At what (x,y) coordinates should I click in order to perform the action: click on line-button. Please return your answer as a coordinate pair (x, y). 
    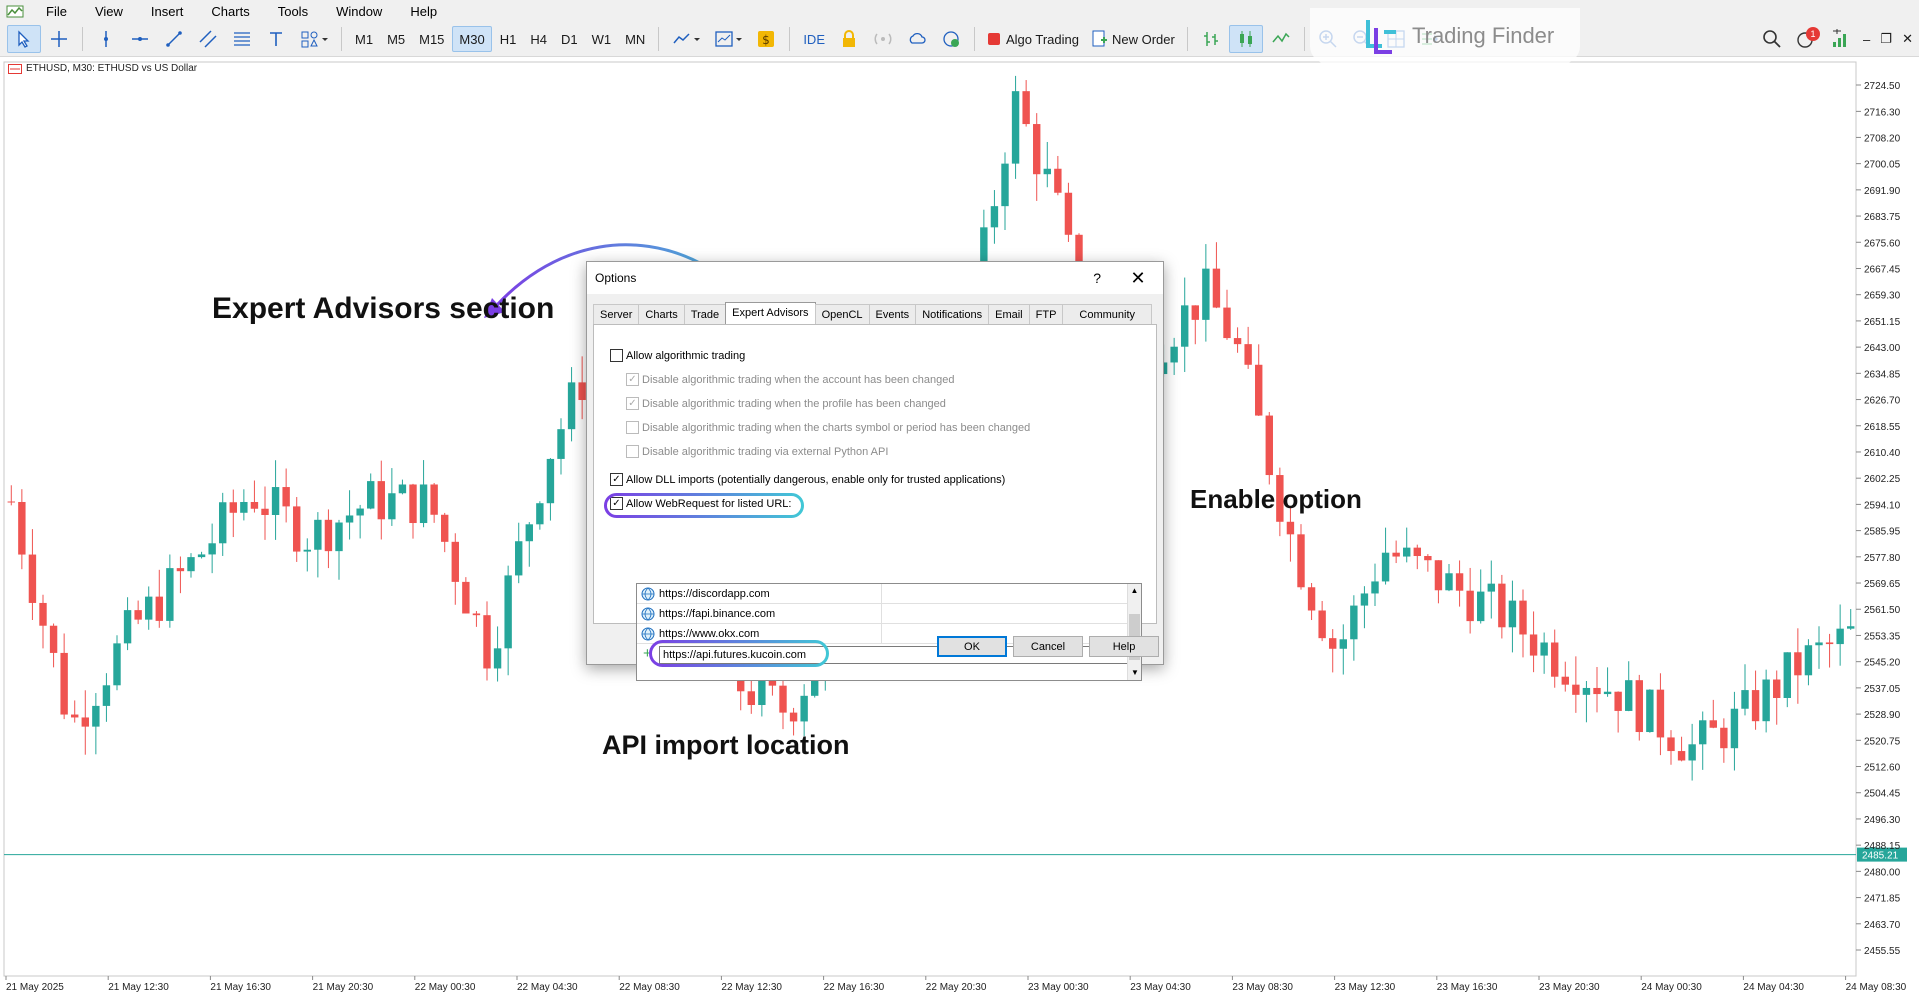
    Looking at the image, I should click on (1281, 39).